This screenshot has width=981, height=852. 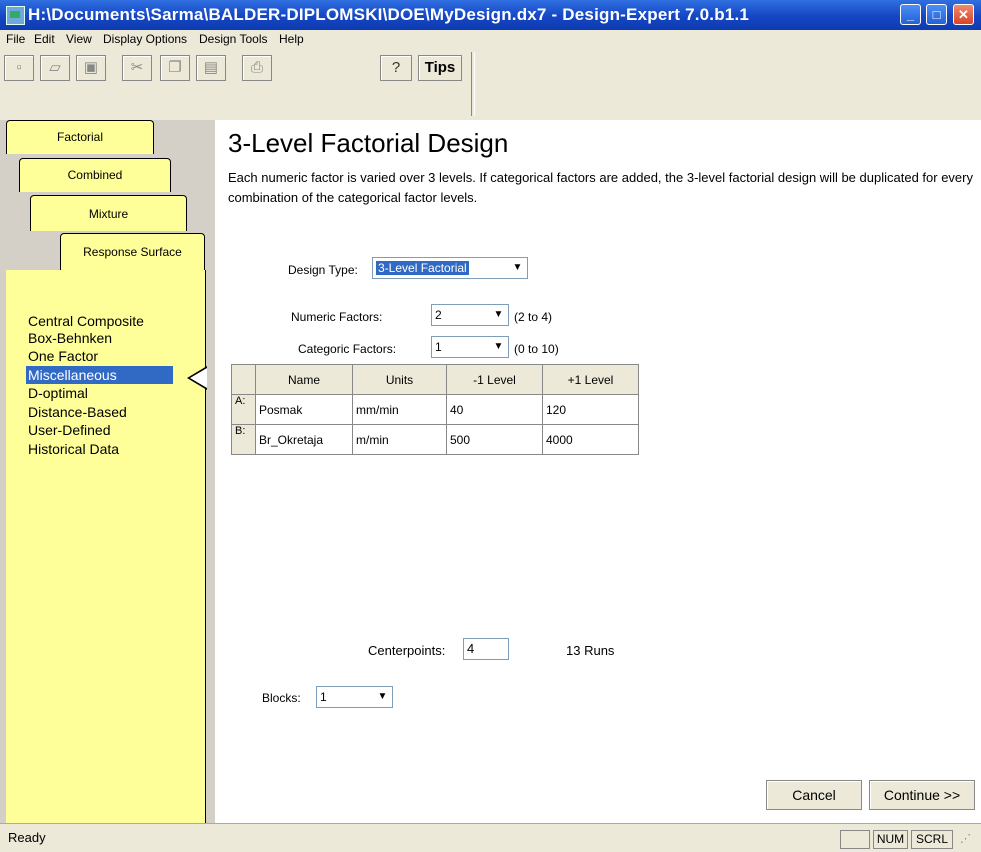 What do you see at coordinates (407, 650) in the screenshot?
I see `centerpoints-label: Centerpoints:` at bounding box center [407, 650].